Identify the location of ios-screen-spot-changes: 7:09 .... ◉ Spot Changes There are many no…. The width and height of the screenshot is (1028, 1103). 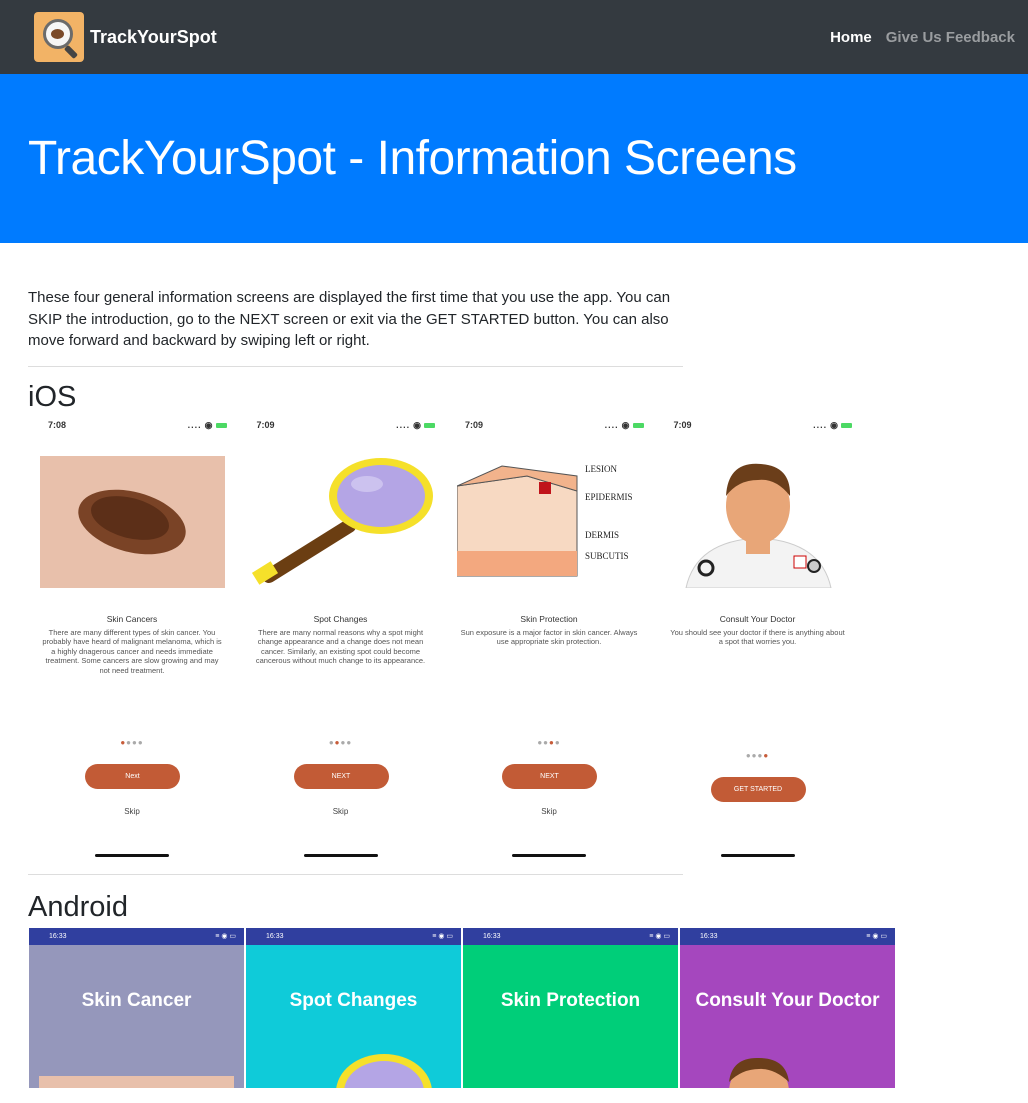
(341, 641).